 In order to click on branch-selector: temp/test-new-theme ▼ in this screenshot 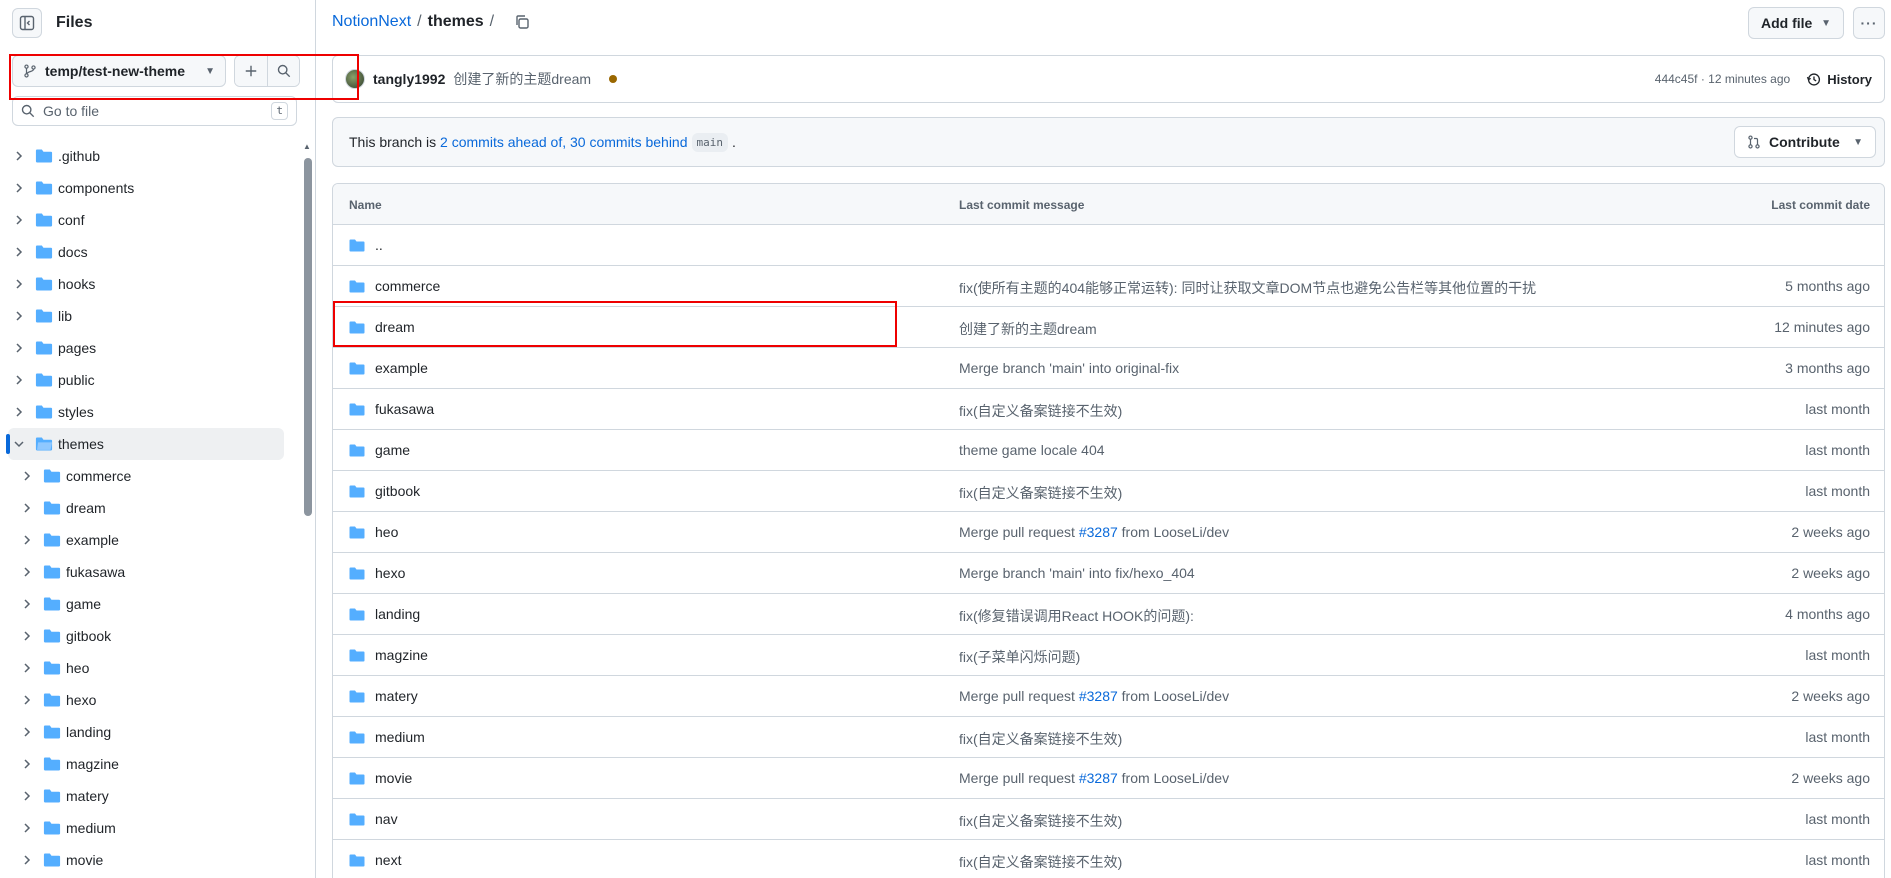, I will do `click(119, 71)`.